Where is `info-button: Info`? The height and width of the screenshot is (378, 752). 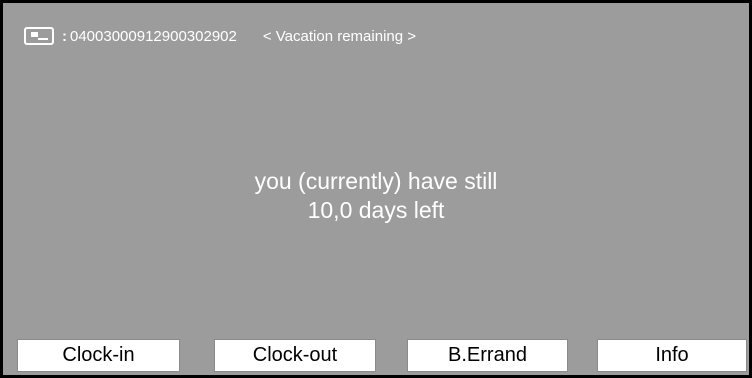 info-button: Info is located at coordinates (672, 355).